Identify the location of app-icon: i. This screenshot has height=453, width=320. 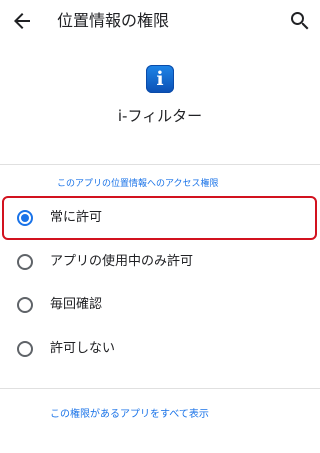
(160, 79).